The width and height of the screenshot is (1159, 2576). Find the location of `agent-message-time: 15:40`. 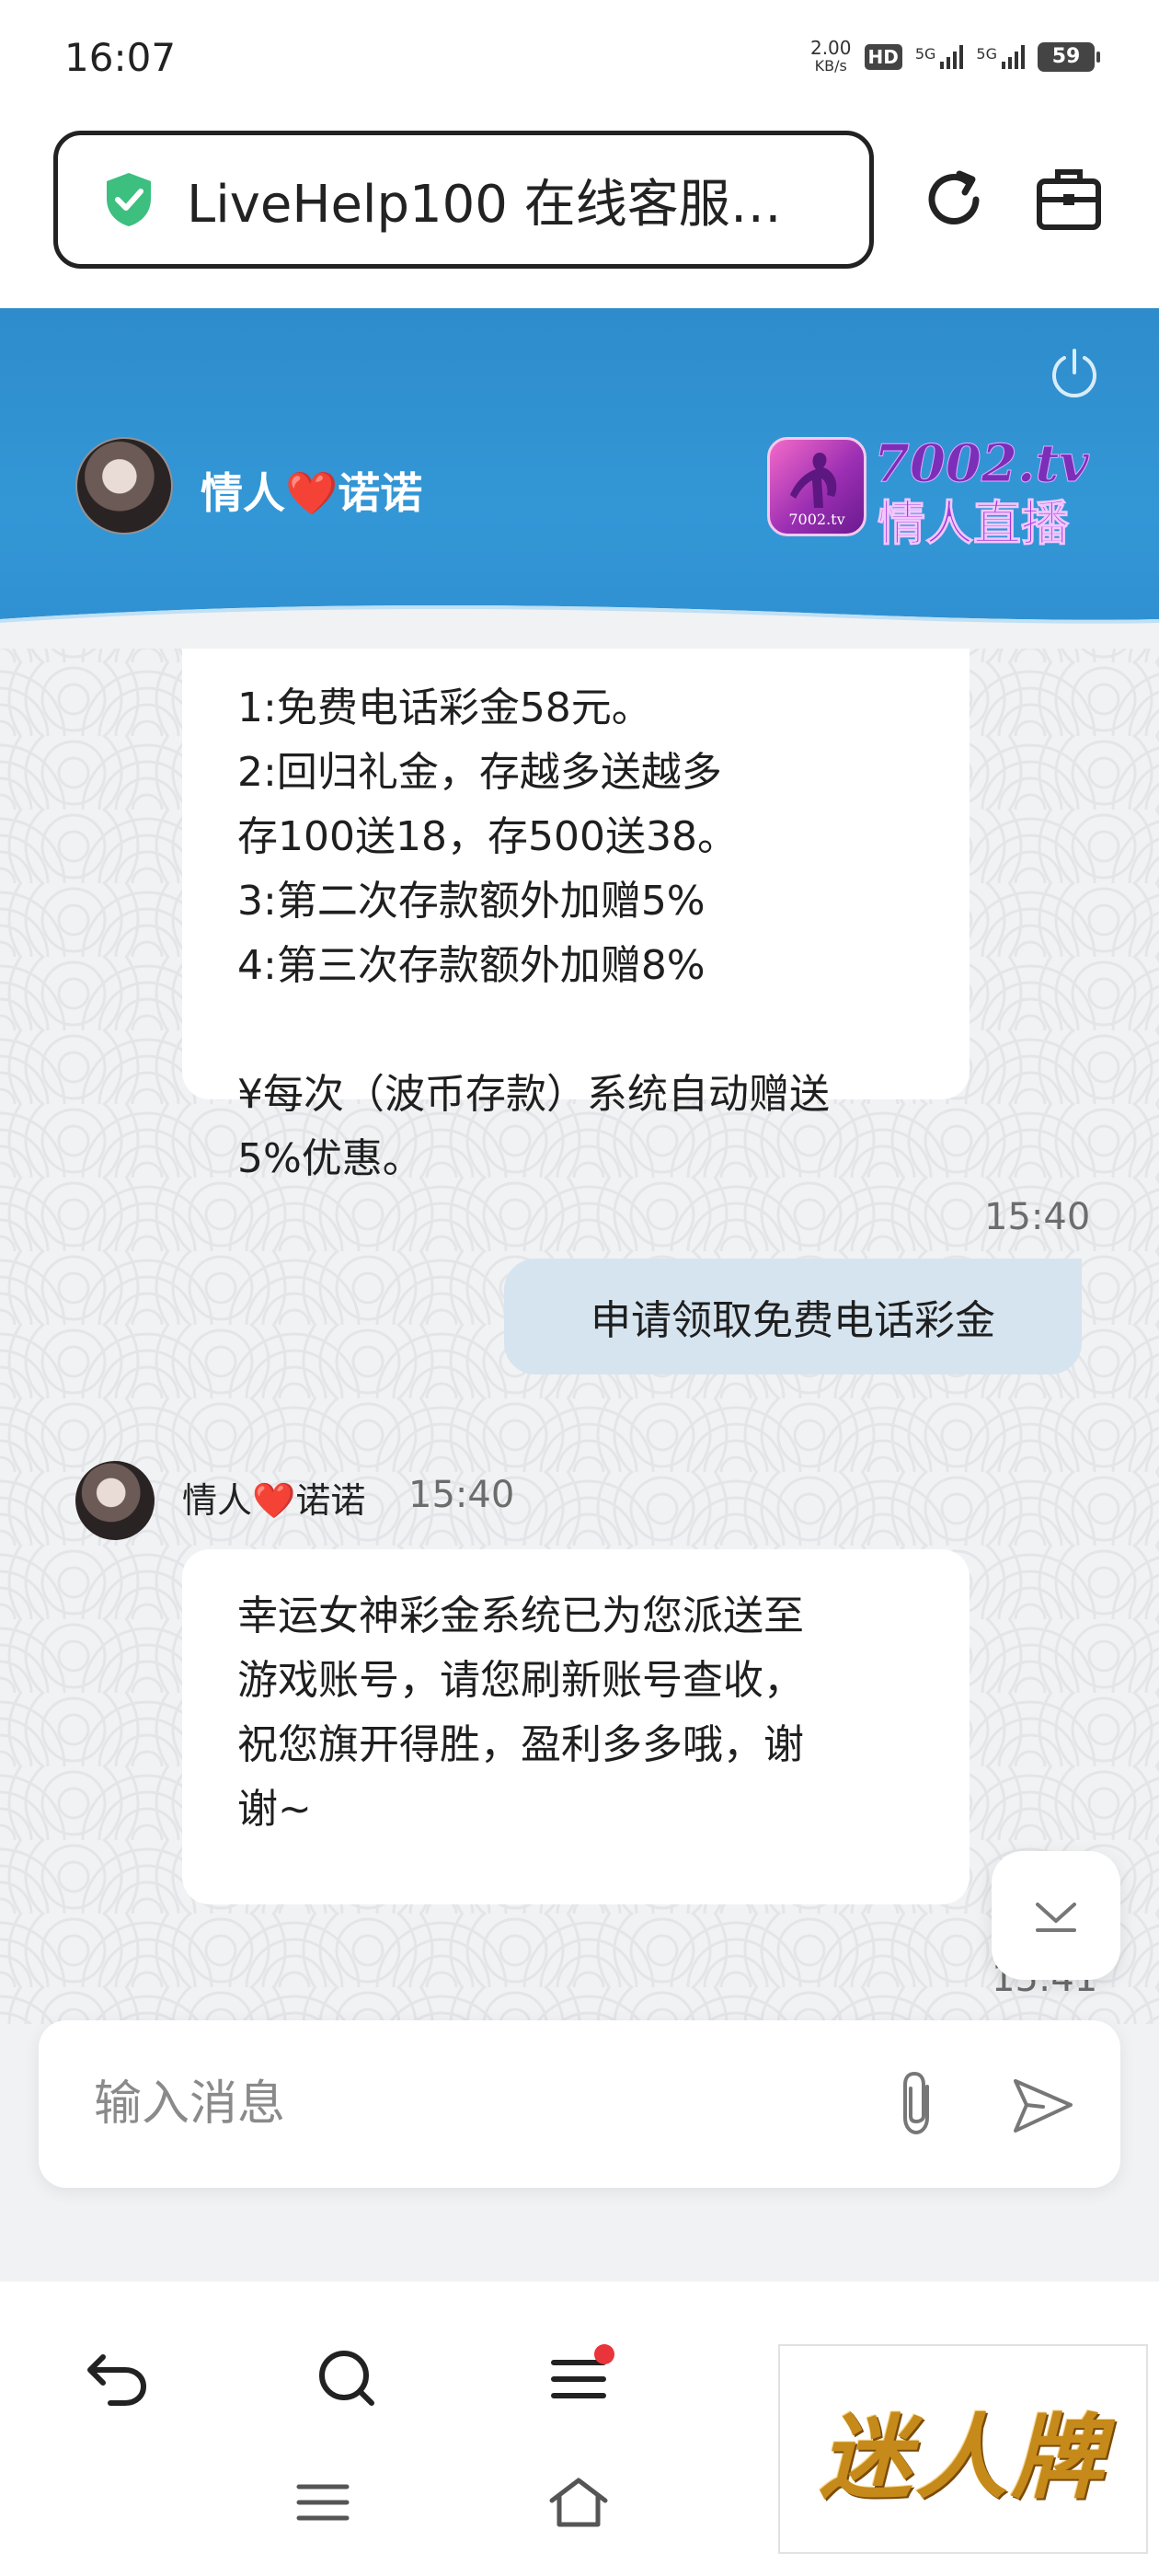

agent-message-time: 15:40 is located at coordinates (461, 1495).